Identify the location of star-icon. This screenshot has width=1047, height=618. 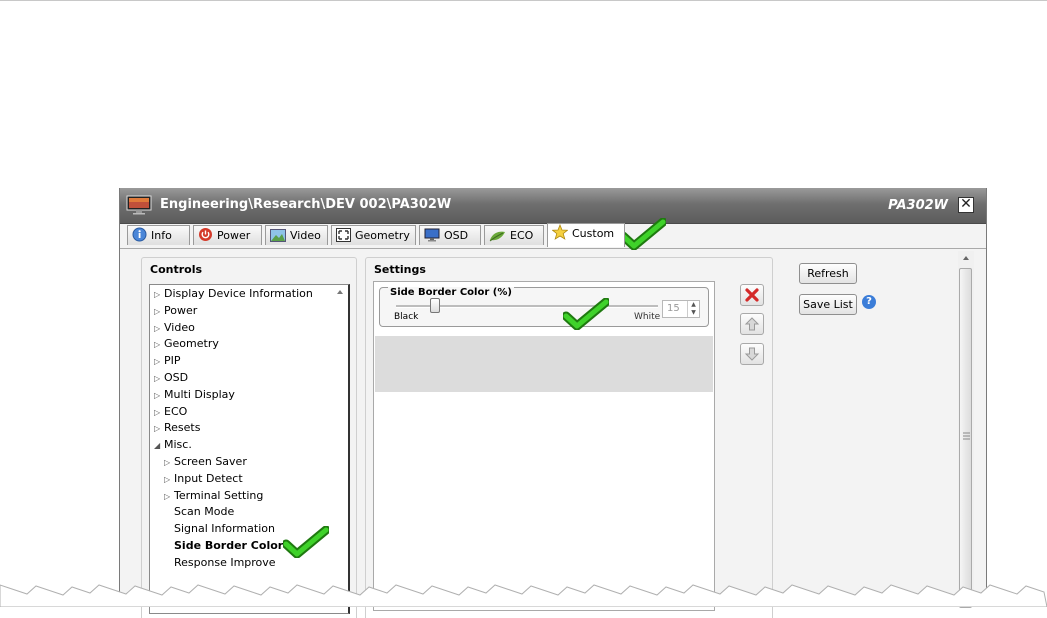
(560, 231).